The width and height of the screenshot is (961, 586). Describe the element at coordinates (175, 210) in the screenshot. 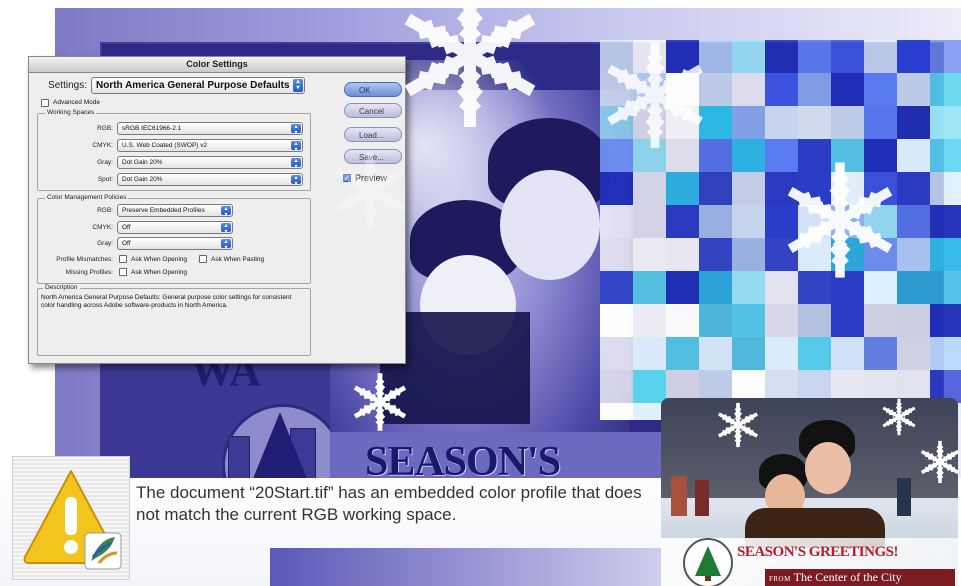

I see `policy-rgb-select: Preserve Embedded Profiles ▴ ▾` at that location.